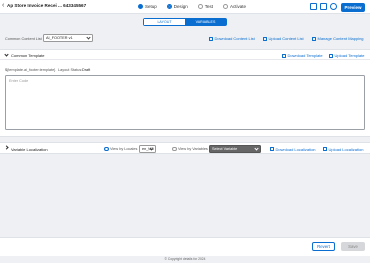  I want to click on tab-variables: VARIABLES, so click(205, 22).